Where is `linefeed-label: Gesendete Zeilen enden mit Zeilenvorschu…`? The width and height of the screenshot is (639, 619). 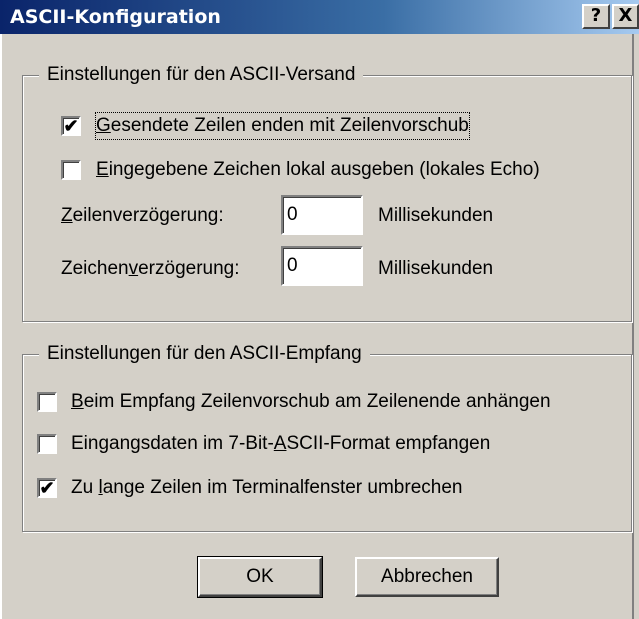
linefeed-label: Gesendete Zeilen enden mit Zeilenvorschu… is located at coordinates (282, 126).